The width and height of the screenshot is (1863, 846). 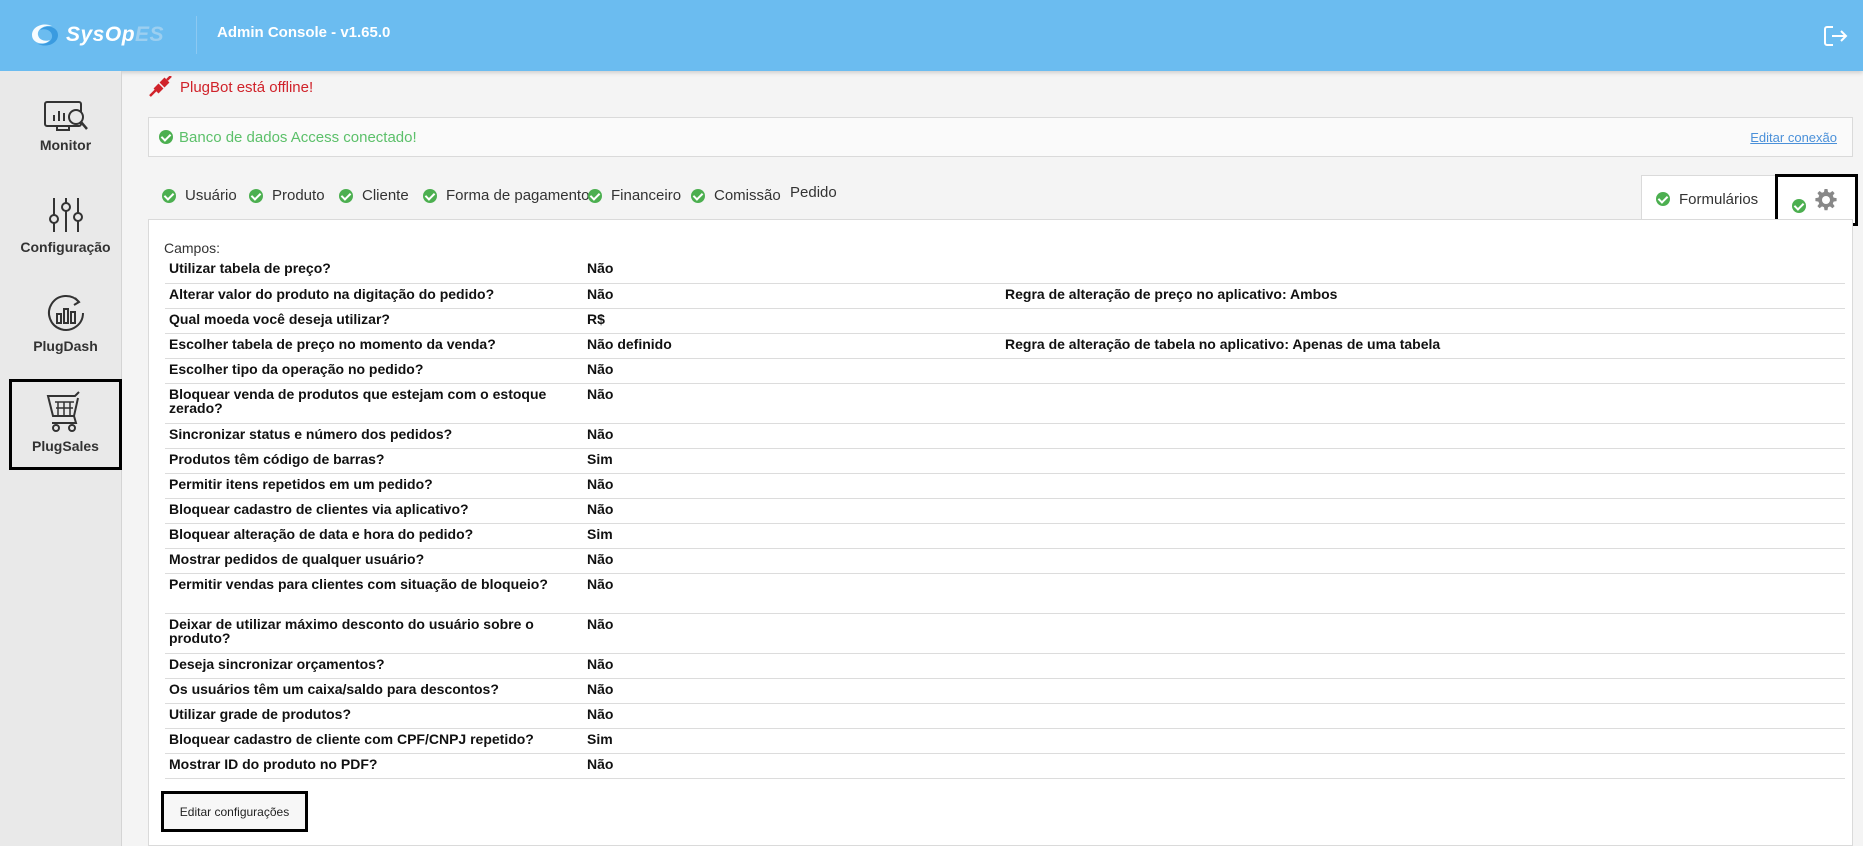 I want to click on tab-label: Cliente, so click(x=385, y=195).